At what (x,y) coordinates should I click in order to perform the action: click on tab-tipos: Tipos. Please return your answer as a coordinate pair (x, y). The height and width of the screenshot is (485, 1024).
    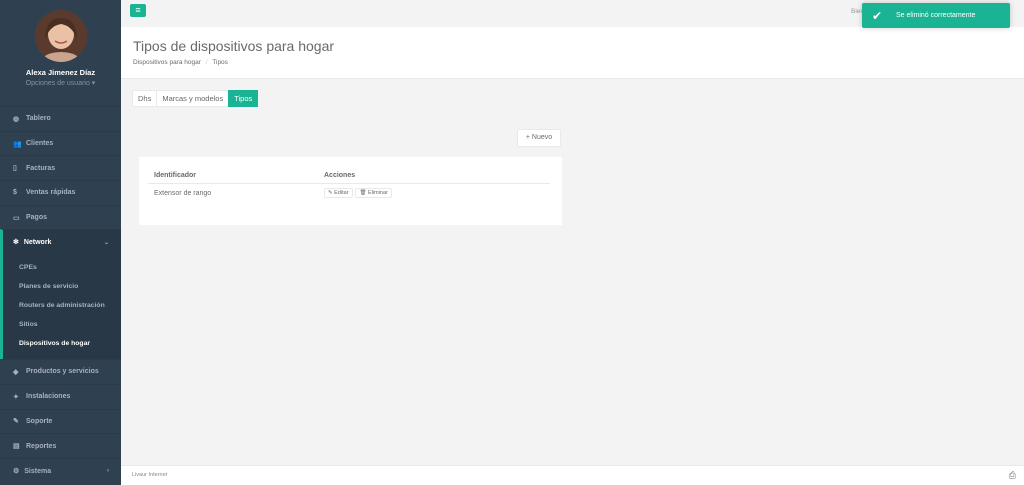
    Looking at the image, I should click on (243, 98).